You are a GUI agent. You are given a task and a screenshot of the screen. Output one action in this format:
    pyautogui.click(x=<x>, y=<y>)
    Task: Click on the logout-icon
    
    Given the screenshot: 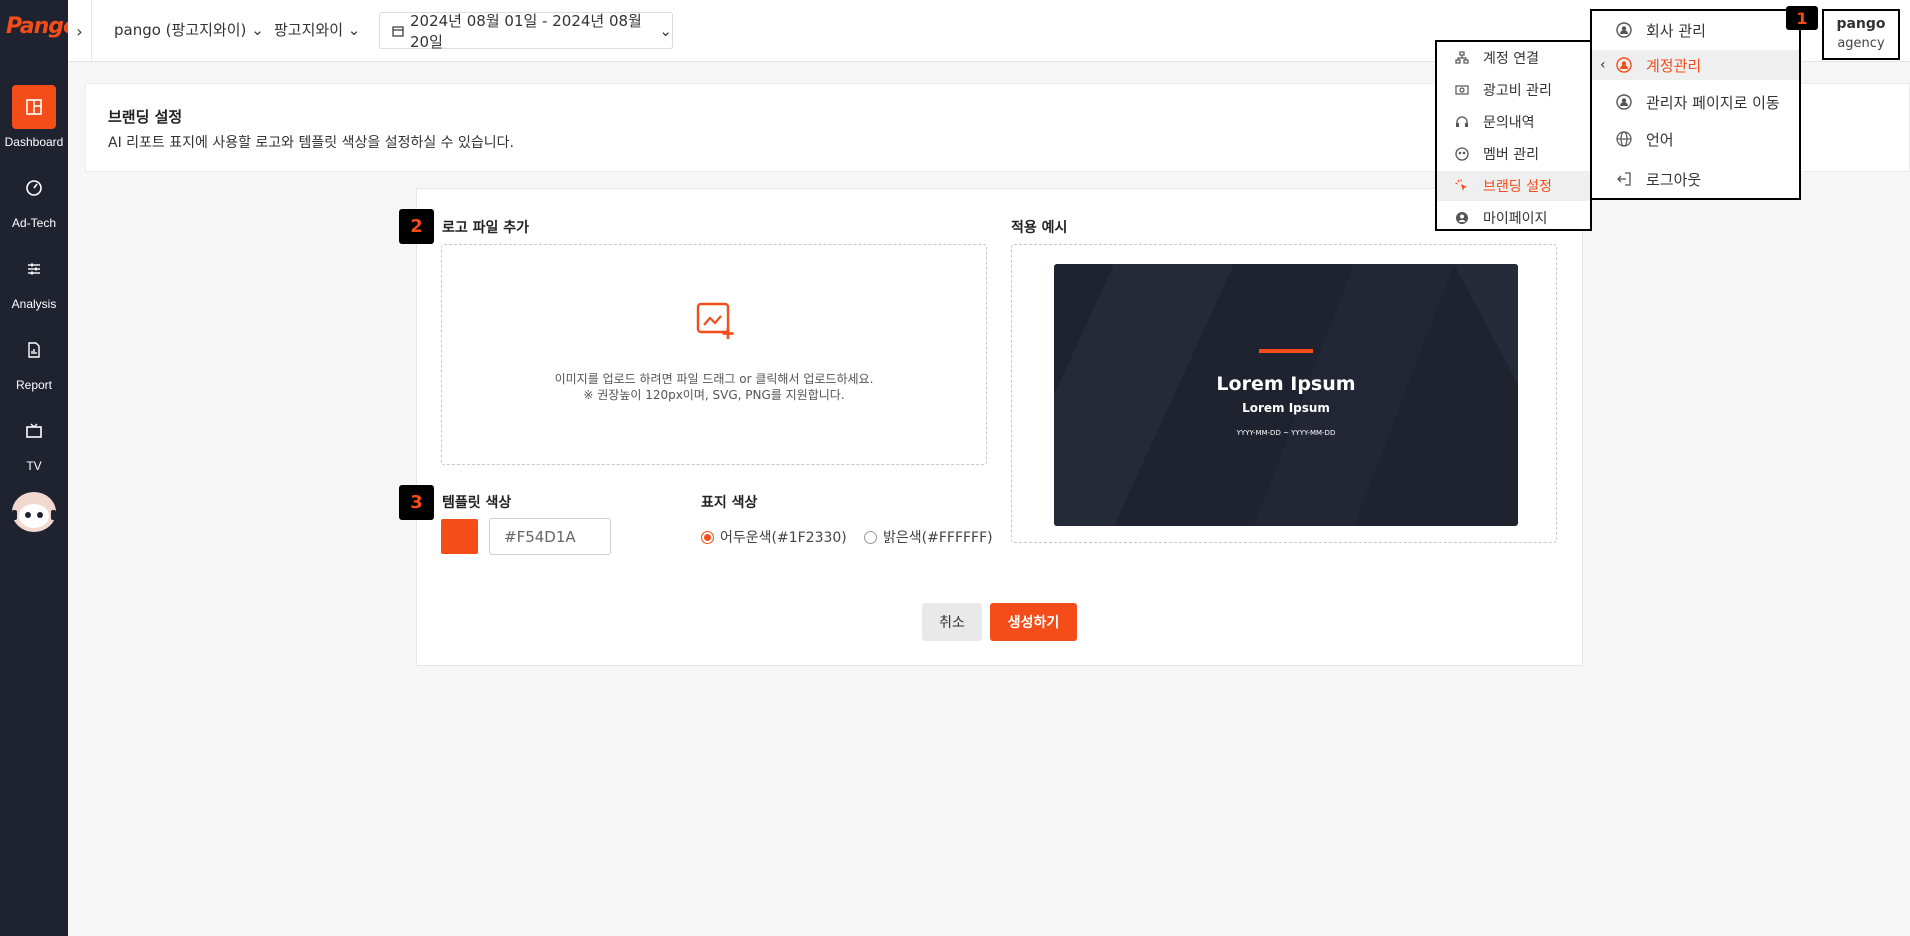 What is the action you would take?
    pyautogui.click(x=1624, y=179)
    